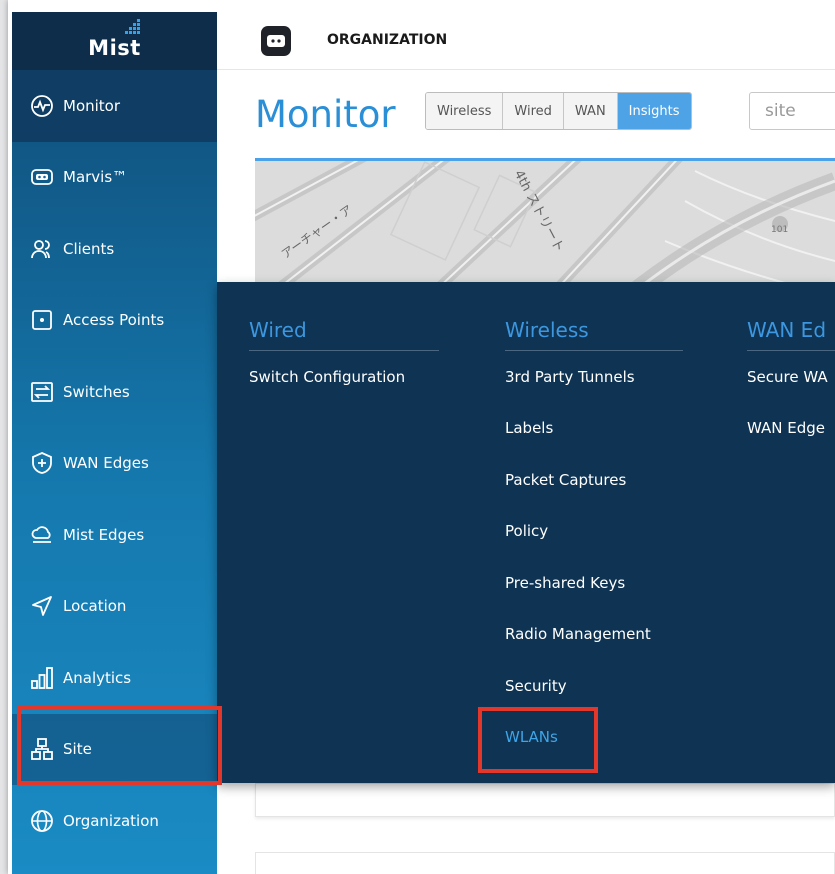  Describe the element at coordinates (594, 583) in the screenshot. I see `menu-item-pre-shared-keys: Pre-shared Keys` at that location.